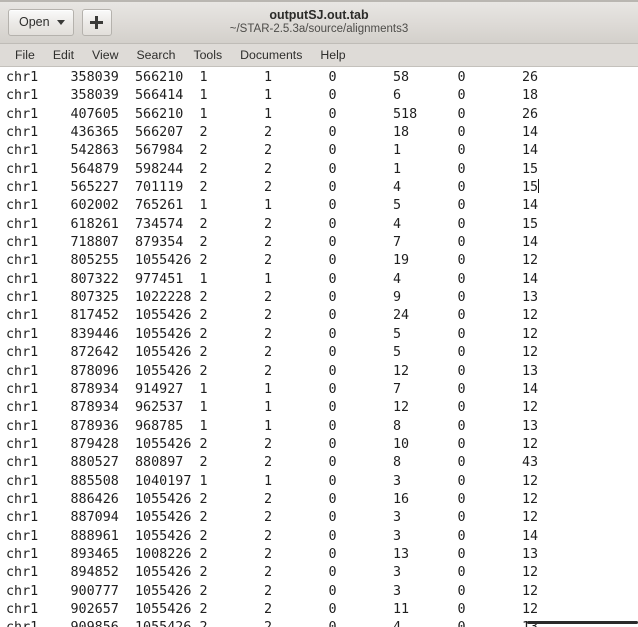 The width and height of the screenshot is (638, 627). What do you see at coordinates (25, 55) in the screenshot?
I see `menu-item-file: File` at bounding box center [25, 55].